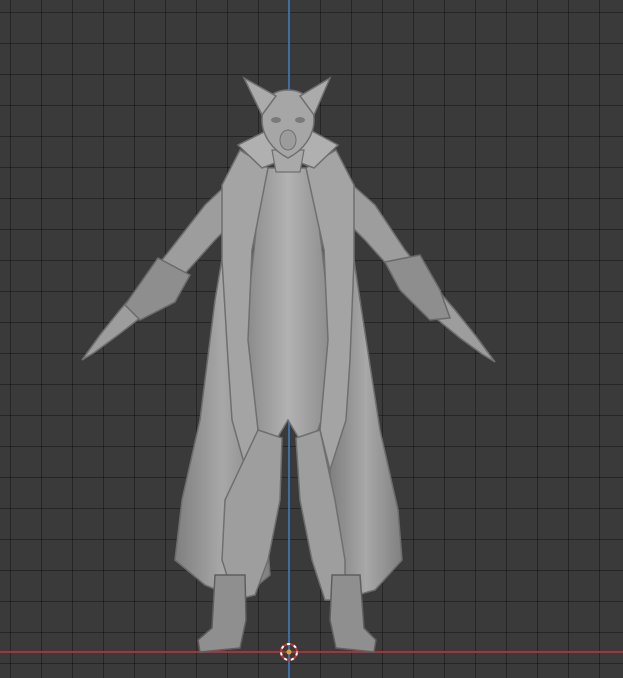  I want to click on left-eye, so click(276, 120).